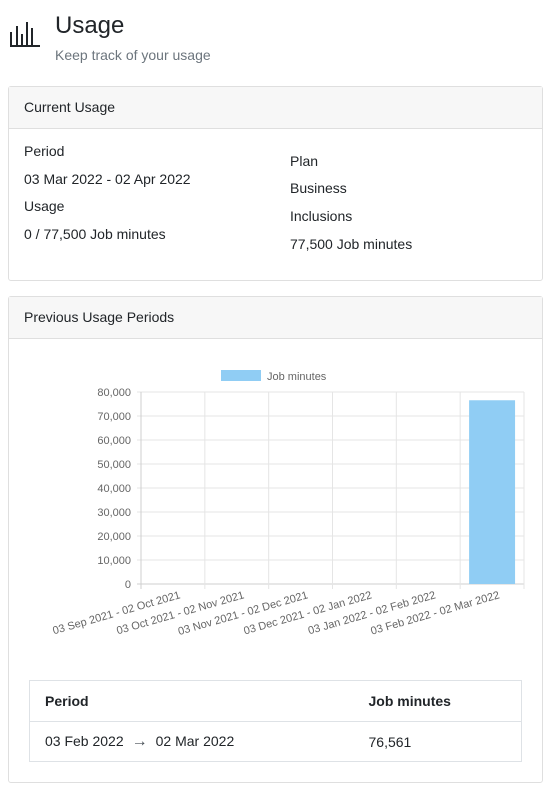 The image size is (554, 798). I want to click on usage-value: 0 / 77,500 Job minutes, so click(95, 234).